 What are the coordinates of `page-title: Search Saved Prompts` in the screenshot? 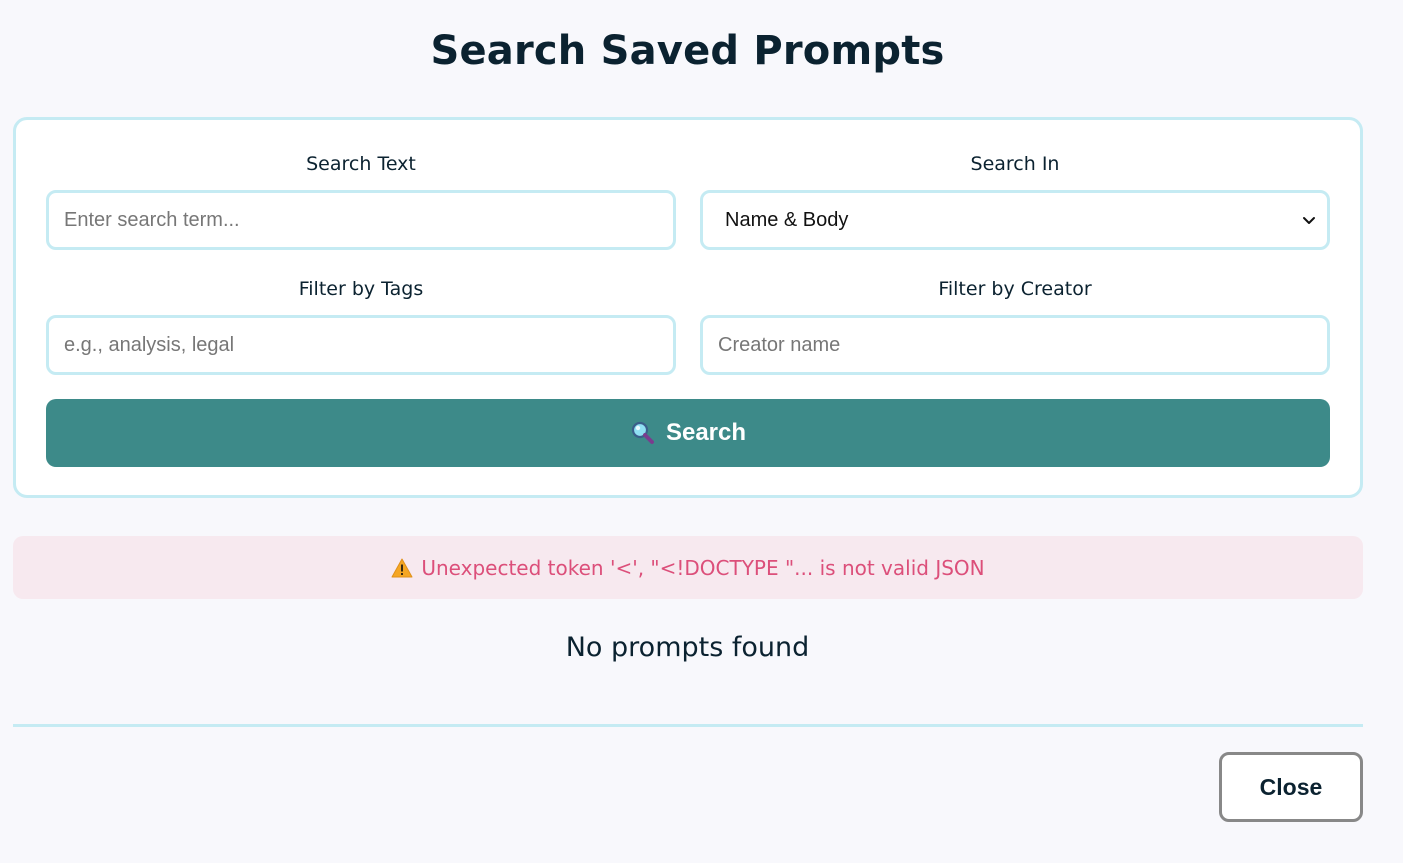 It's located at (687, 51).